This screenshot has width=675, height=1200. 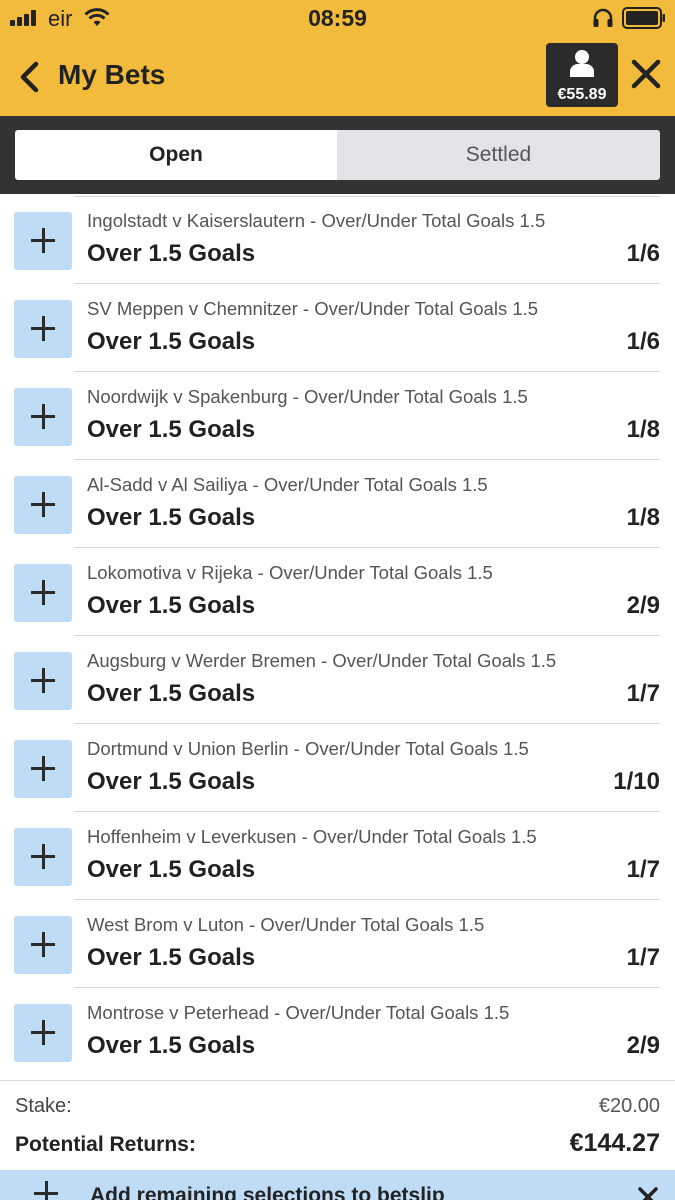 What do you see at coordinates (603, 17) in the screenshot?
I see `headphones-icon` at bounding box center [603, 17].